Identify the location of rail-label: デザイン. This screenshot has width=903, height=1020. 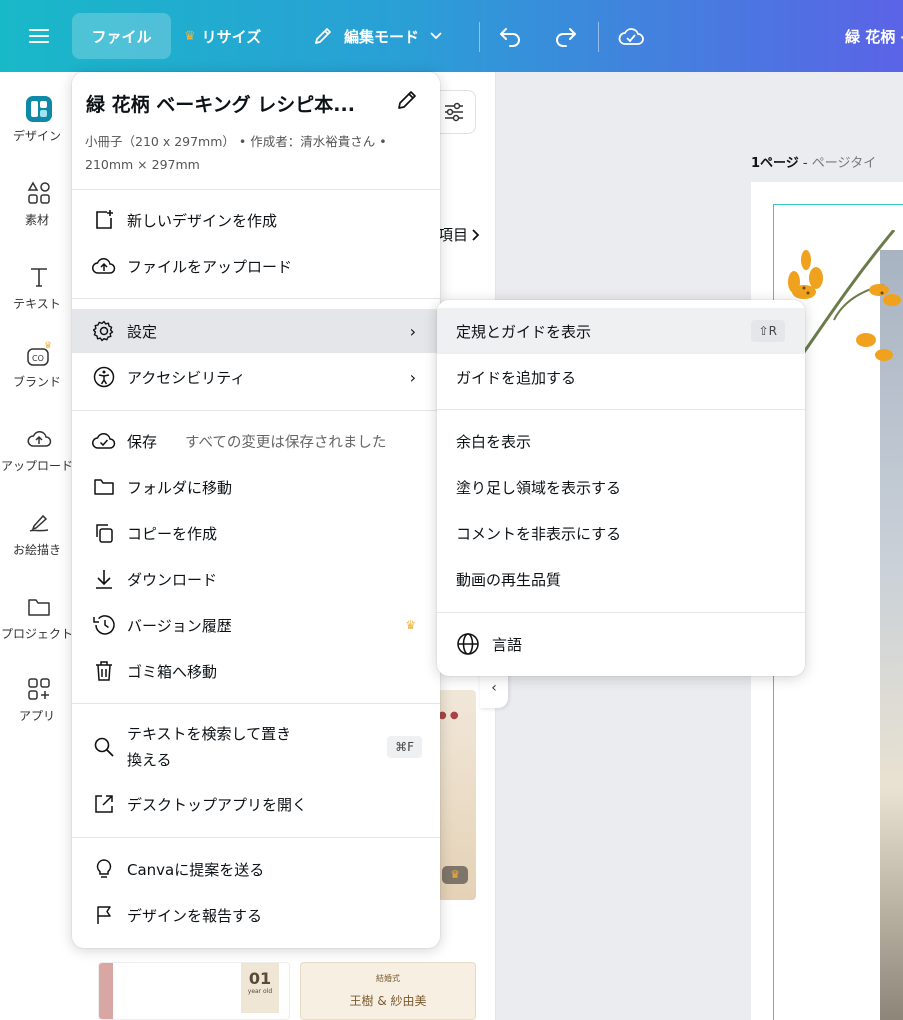
(36, 136).